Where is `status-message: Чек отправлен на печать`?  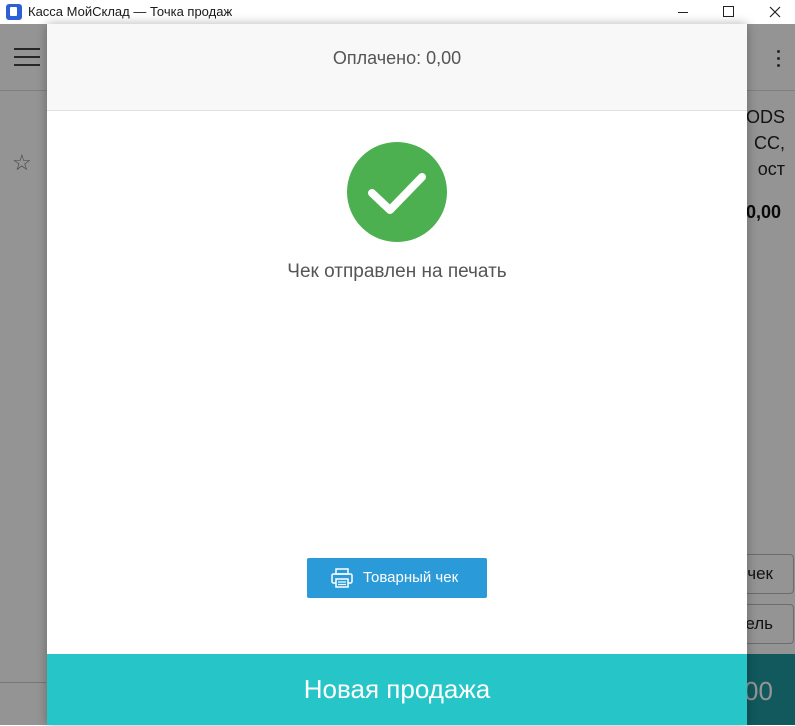
status-message: Чек отправлен на печать is located at coordinates (397, 271).